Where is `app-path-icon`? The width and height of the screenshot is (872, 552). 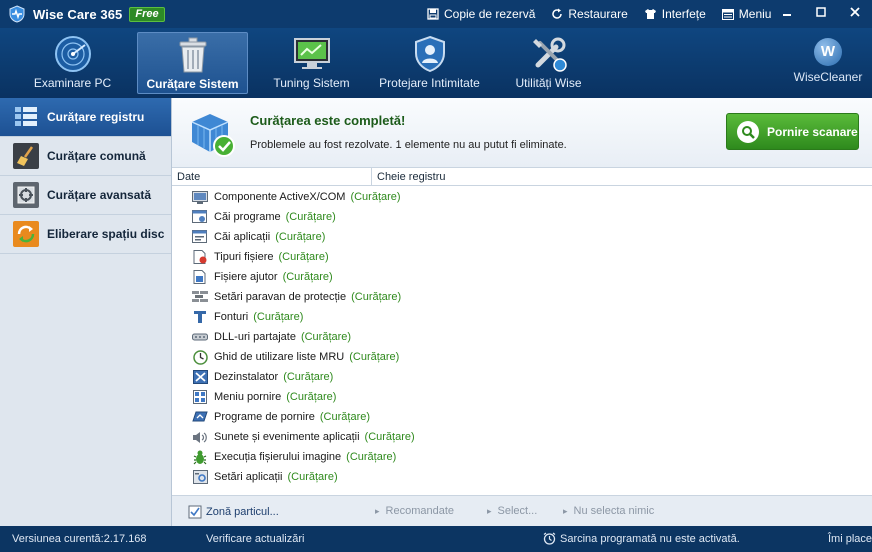 app-path-icon is located at coordinates (200, 237).